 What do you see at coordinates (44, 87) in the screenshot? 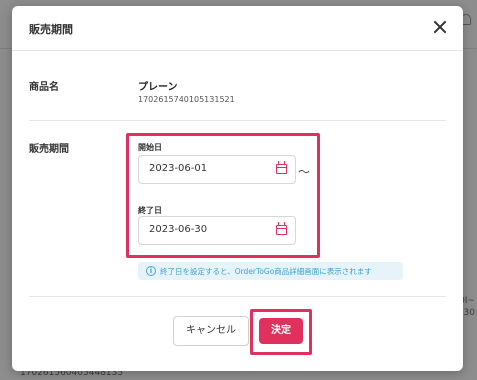
I see `product-name-label: 商品名` at bounding box center [44, 87].